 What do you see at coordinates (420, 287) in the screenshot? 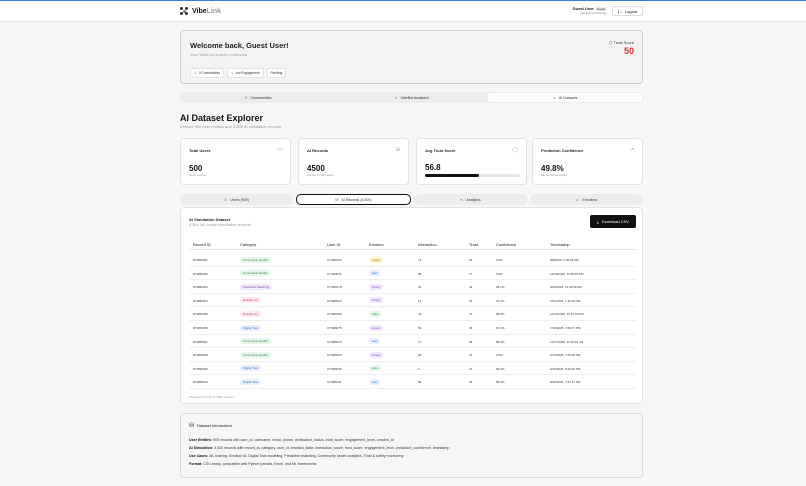
I see `cell-interaction: 34` at bounding box center [420, 287].